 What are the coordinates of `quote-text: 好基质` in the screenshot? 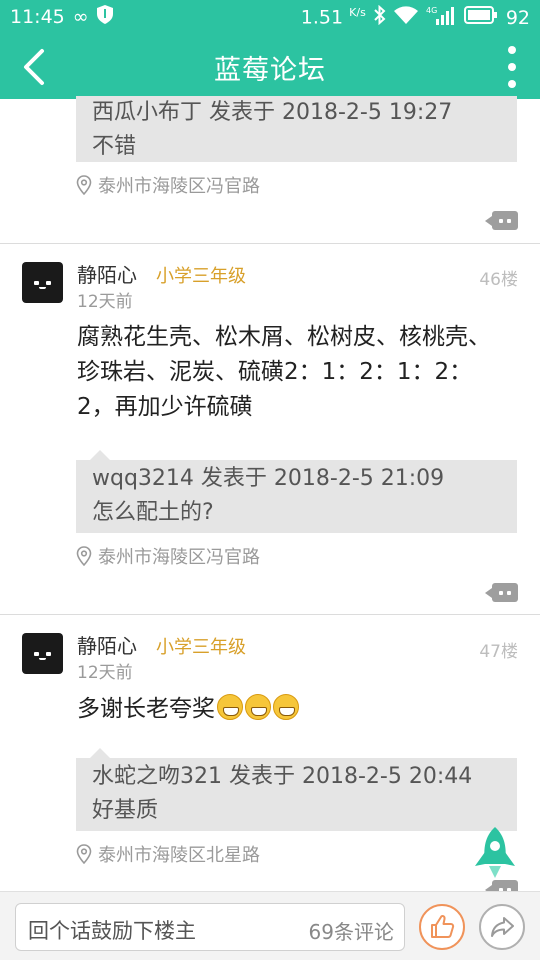 It's located at (125, 810).